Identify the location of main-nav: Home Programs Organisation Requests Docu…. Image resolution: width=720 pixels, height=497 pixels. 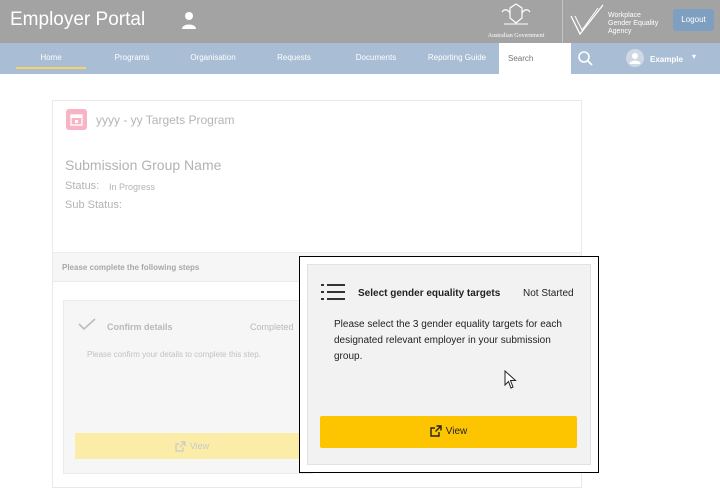
(360, 58).